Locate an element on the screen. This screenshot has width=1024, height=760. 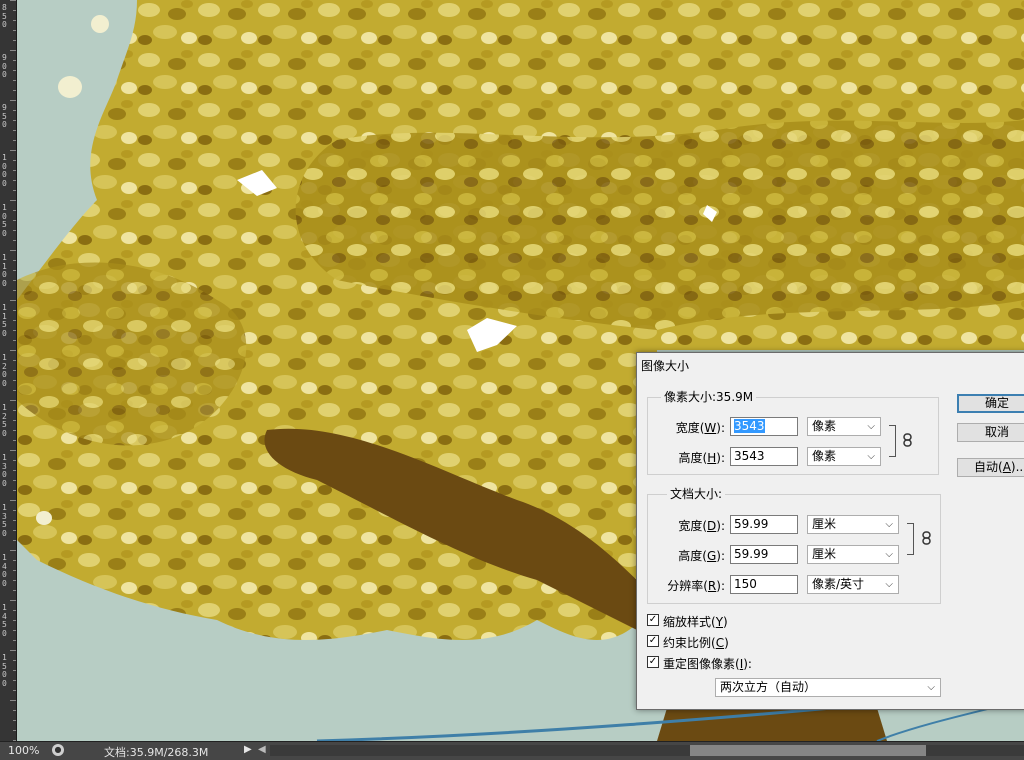
doc-width-input: 59.99 is located at coordinates (764, 524).